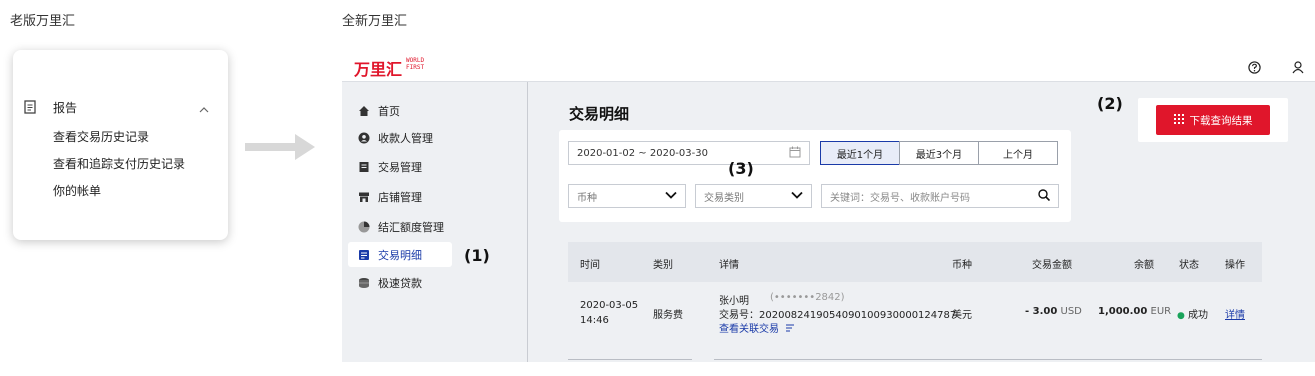  Describe the element at coordinates (364, 255) in the screenshot. I see `list-icon` at that location.